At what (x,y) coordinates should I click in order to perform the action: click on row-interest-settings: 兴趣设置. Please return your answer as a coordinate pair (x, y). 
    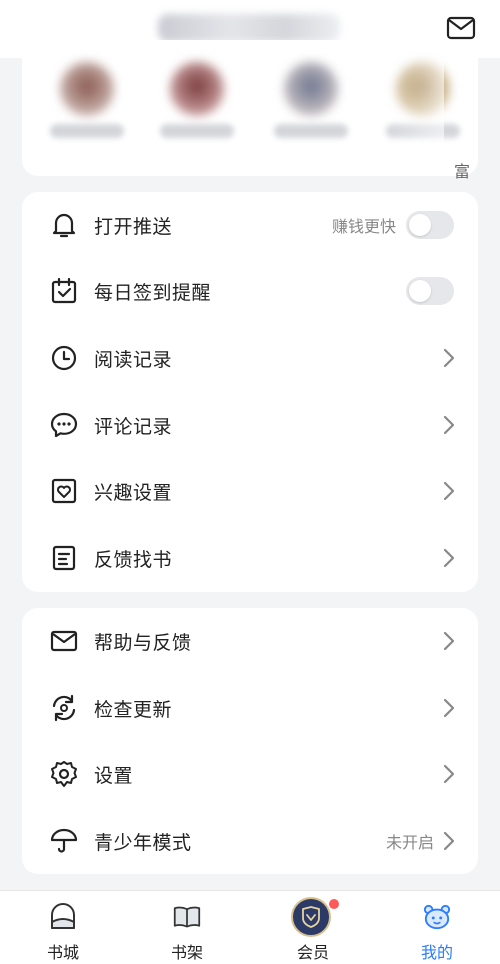
    Looking at the image, I should click on (250, 491).